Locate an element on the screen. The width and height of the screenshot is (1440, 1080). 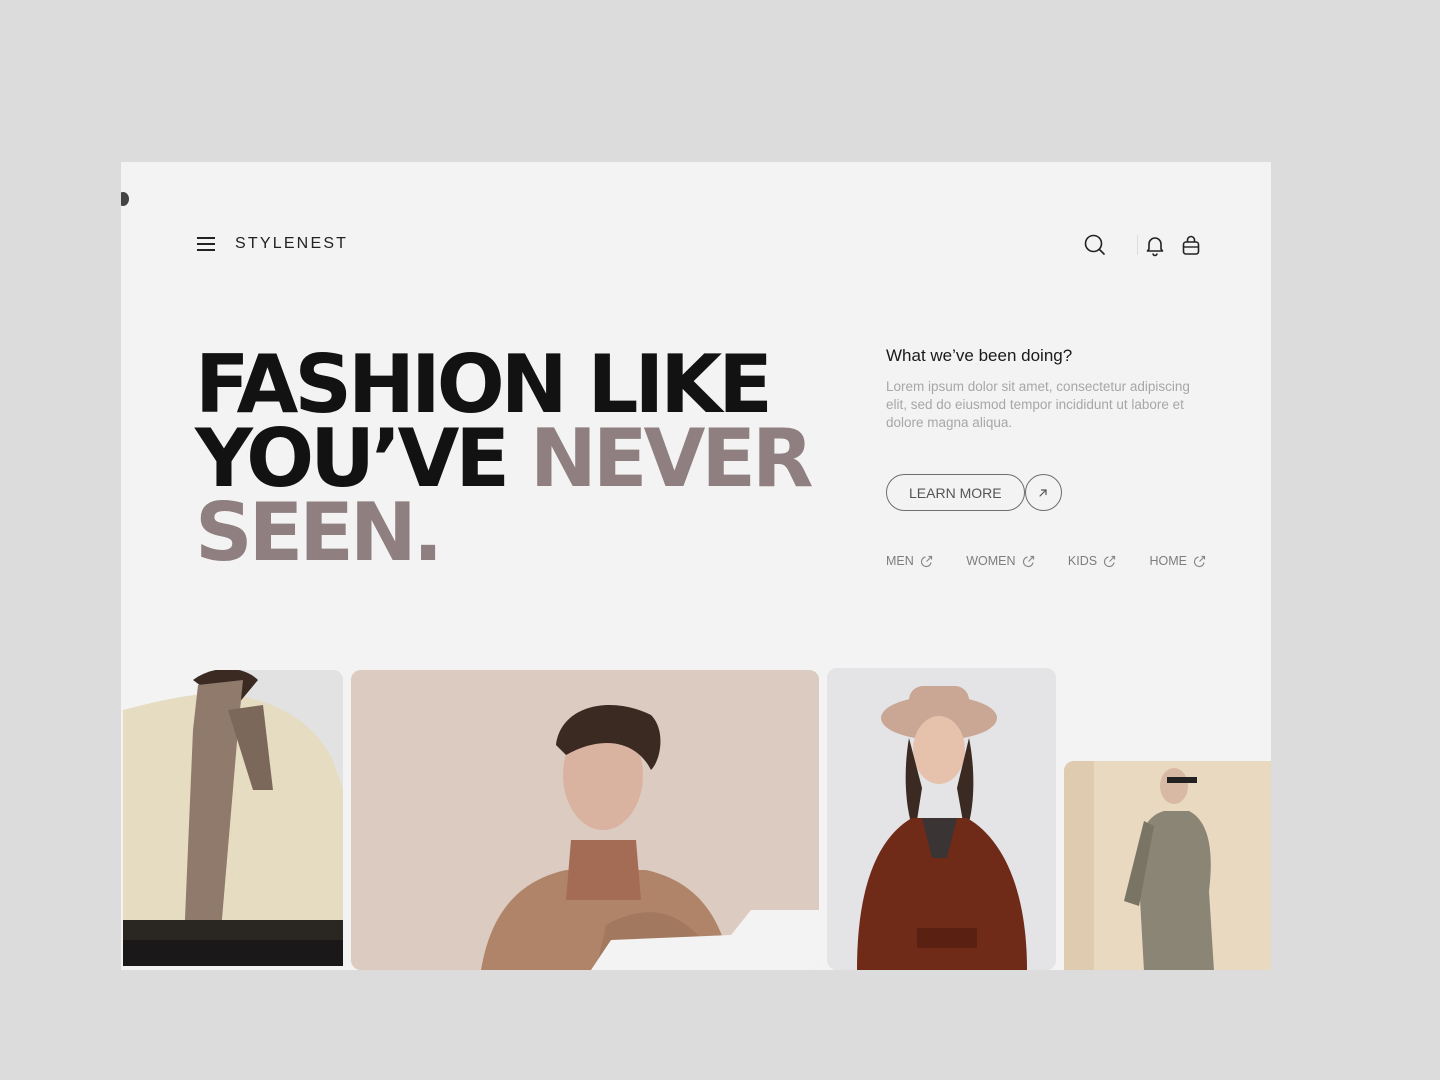
menu-icon is located at coordinates (206, 244).